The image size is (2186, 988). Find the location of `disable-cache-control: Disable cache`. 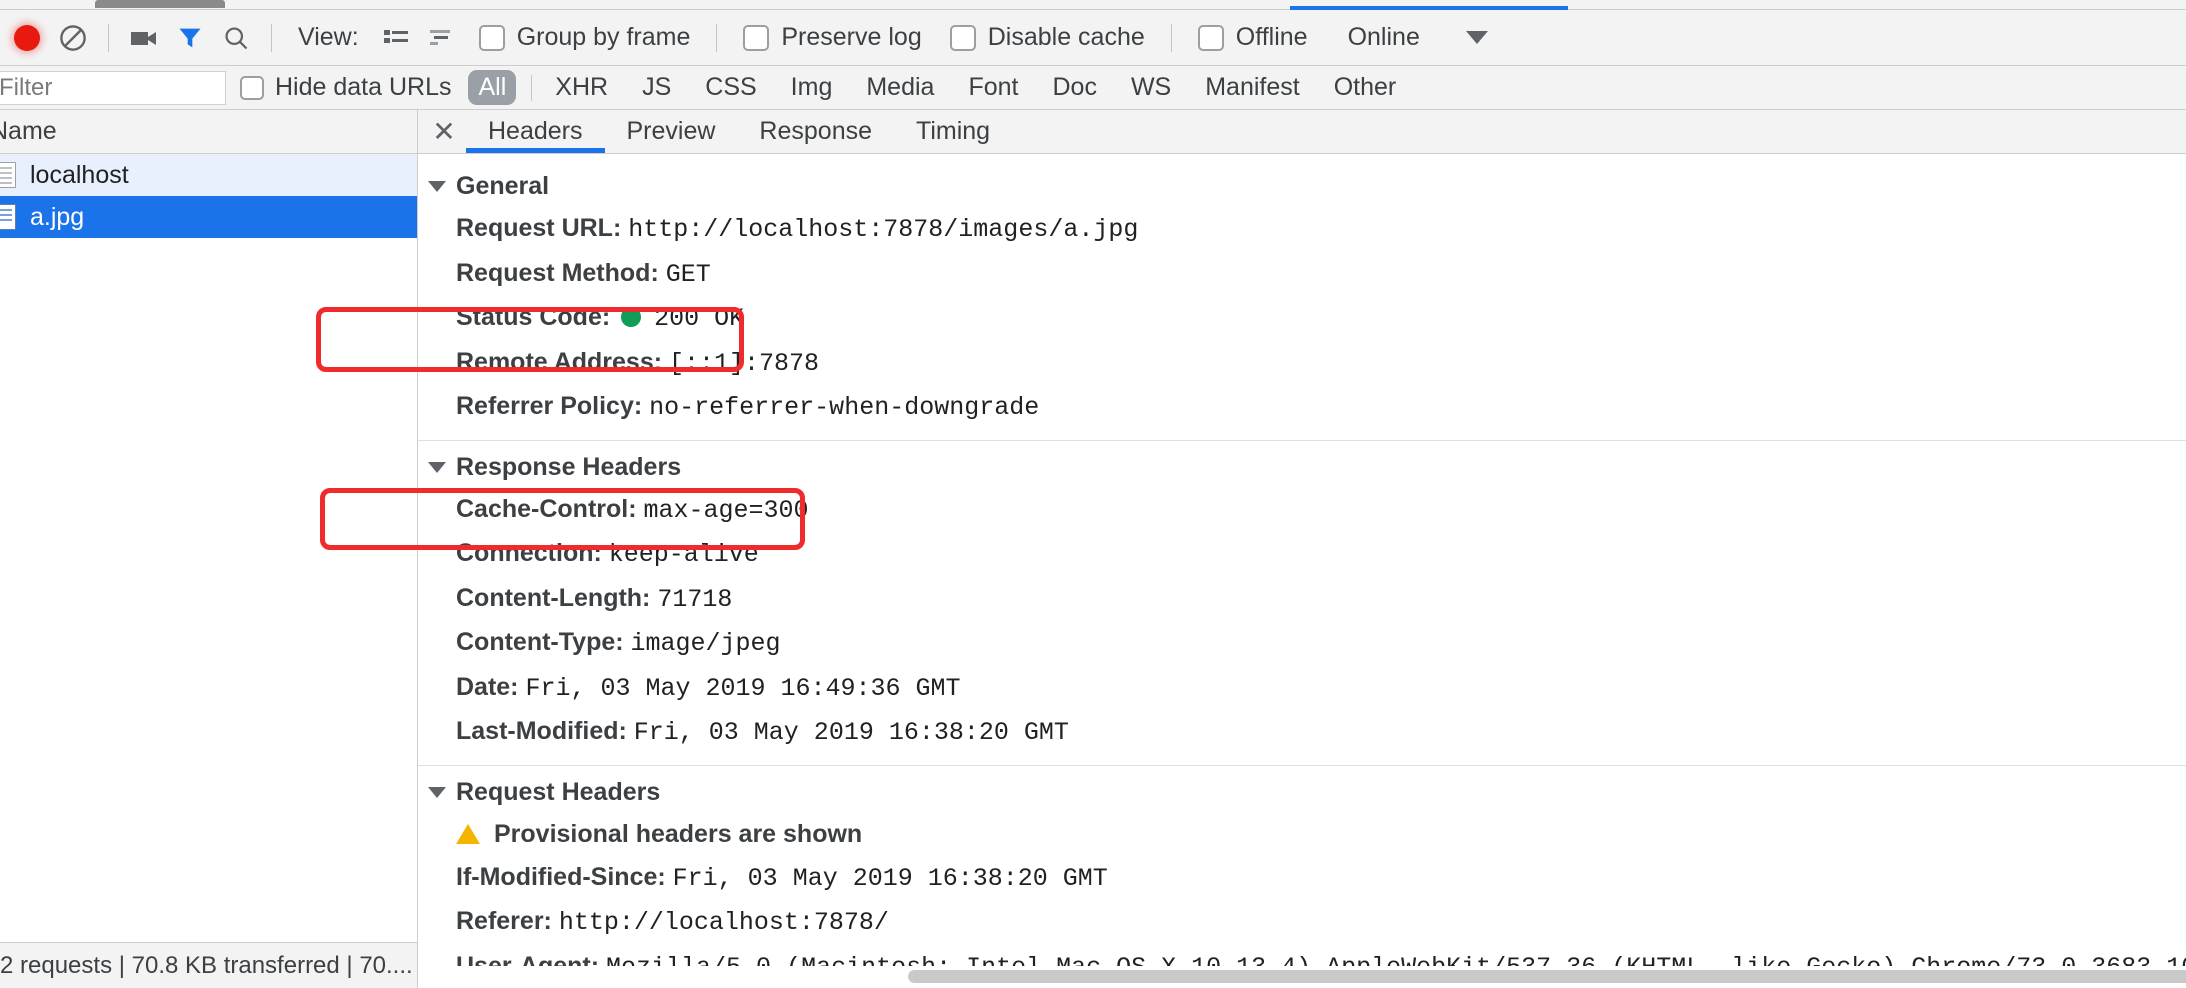

disable-cache-control: Disable cache is located at coordinates (1047, 37).